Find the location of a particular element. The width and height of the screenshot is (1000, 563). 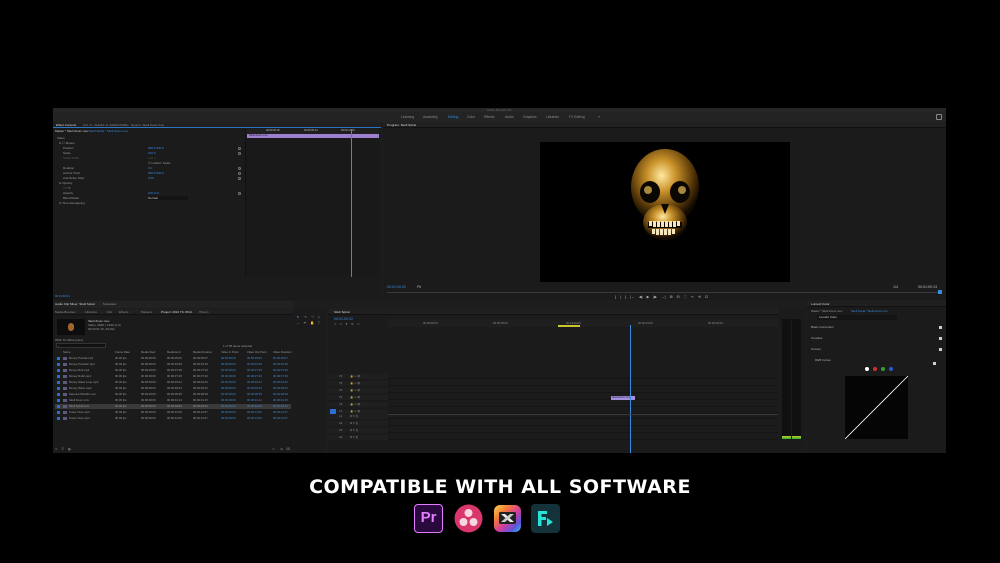

workspace-effects: Effects is located at coordinates (489, 117).